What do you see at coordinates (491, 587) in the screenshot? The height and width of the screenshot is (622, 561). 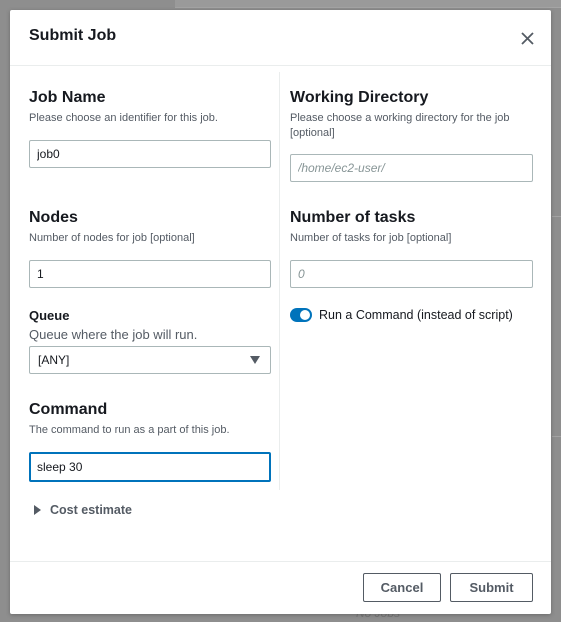 I see `submit-button: Submit` at bounding box center [491, 587].